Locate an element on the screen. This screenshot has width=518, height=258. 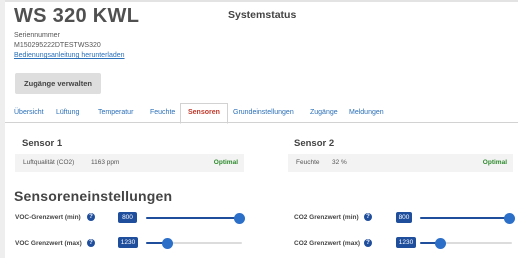
sensor-2-value: 32 % is located at coordinates (339, 162).